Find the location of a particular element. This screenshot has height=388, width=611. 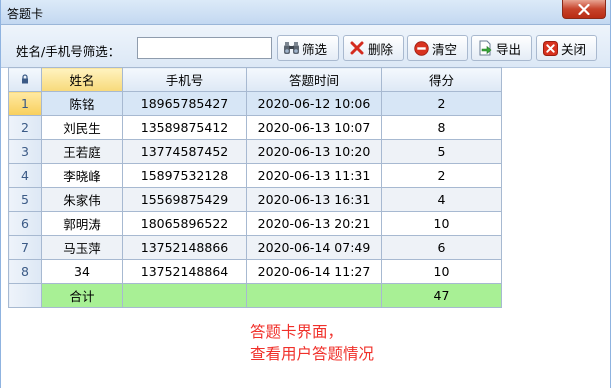

cell-name: 郭明涛 is located at coordinates (82, 223).